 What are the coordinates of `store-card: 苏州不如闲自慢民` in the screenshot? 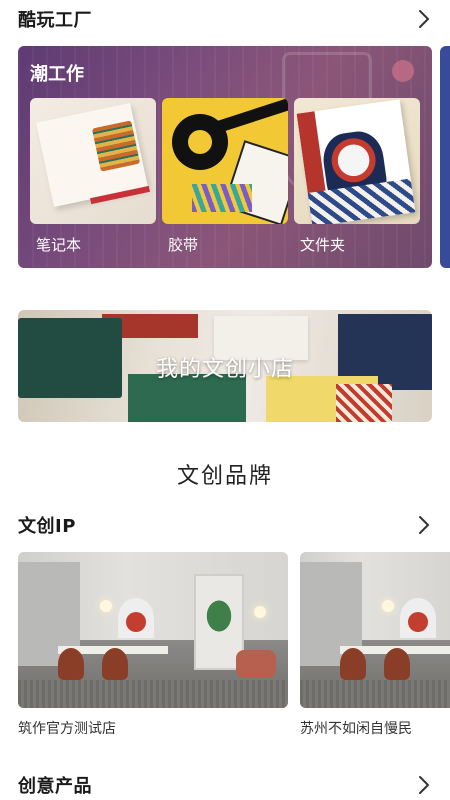 It's located at (375, 647).